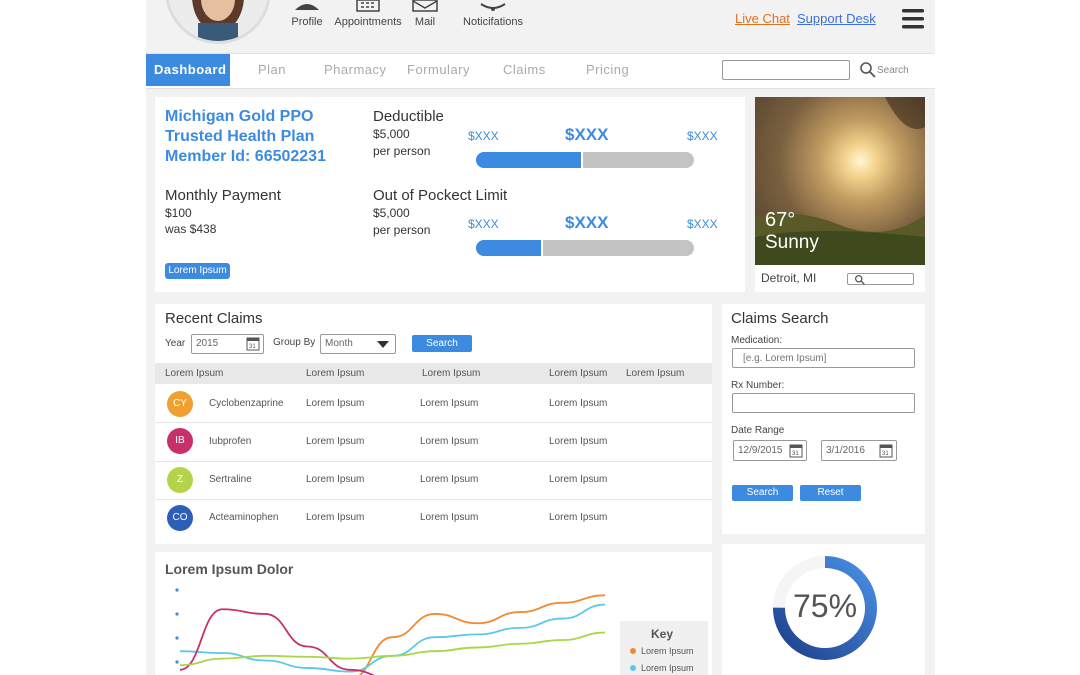 The image size is (1080, 675). I want to click on menu-icon, so click(913, 19).